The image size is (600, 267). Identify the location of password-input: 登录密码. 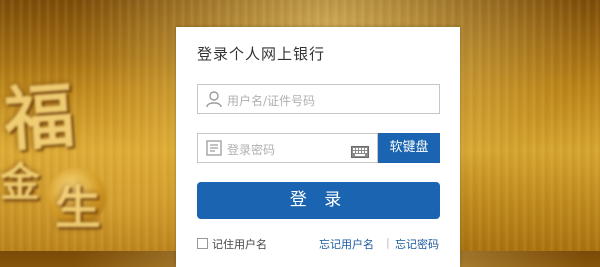
(287, 148).